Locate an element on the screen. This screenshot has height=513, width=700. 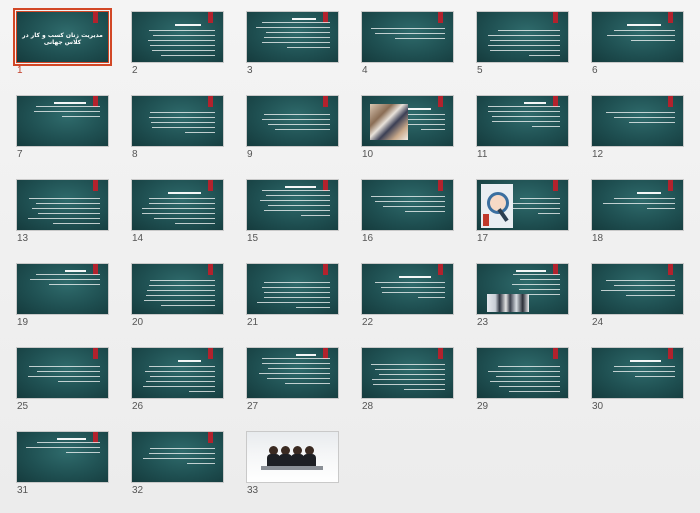
slide-thumbnail: 24 is located at coordinates (639, 299).